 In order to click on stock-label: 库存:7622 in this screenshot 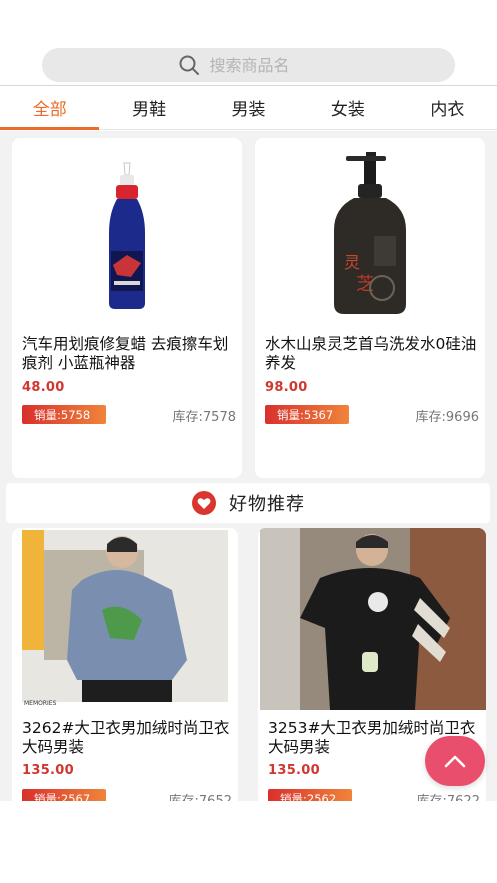, I will do `click(448, 795)`.